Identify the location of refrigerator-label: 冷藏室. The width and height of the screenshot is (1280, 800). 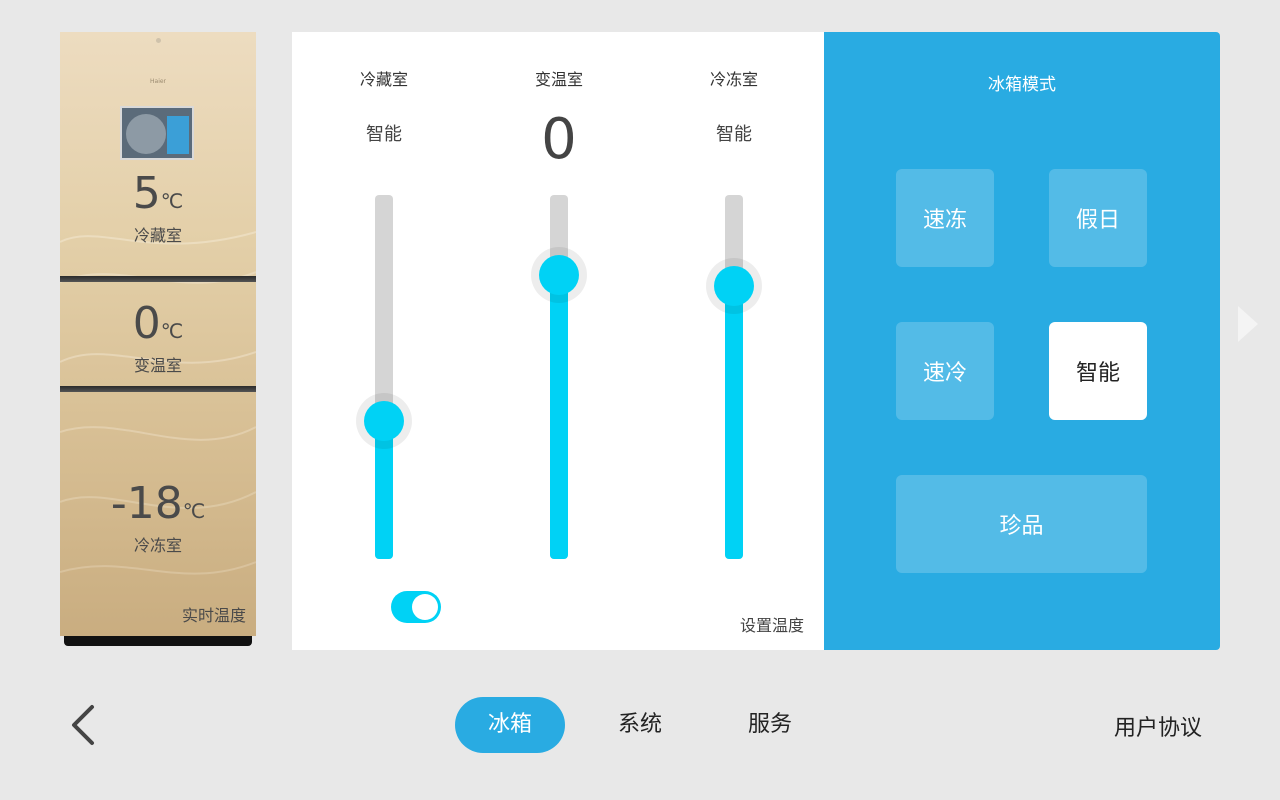
(157, 235).